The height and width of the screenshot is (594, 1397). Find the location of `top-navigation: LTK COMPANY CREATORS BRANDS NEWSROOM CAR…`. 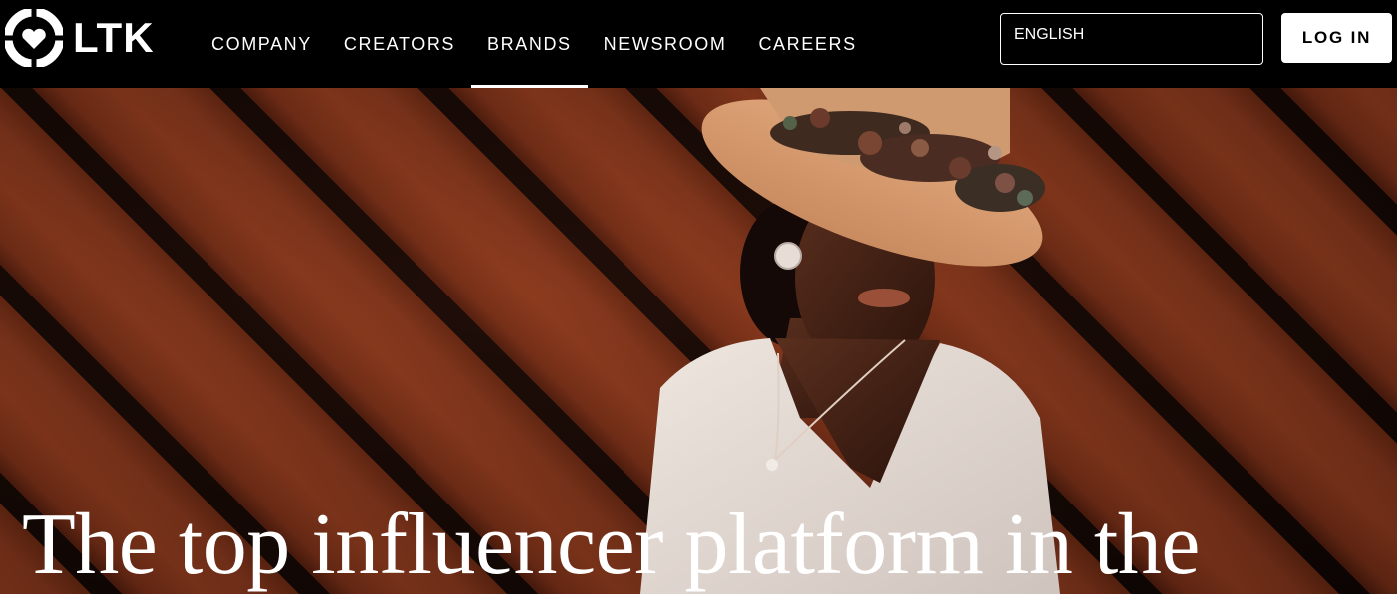

top-navigation: LTK COMPANY CREATORS BRANDS NEWSROOM CAR… is located at coordinates (698, 44).